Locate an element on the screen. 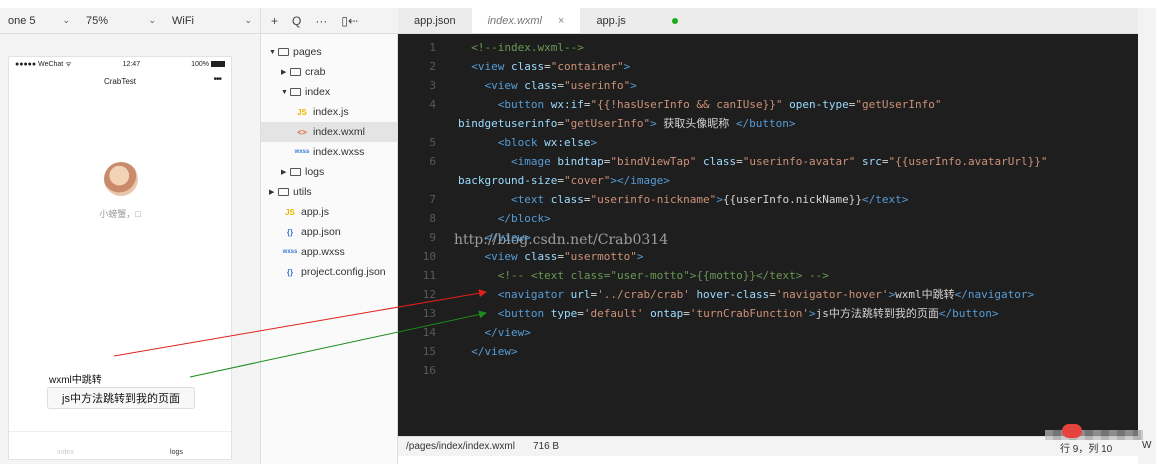  tree-item-label: logs is located at coordinates (315, 172).